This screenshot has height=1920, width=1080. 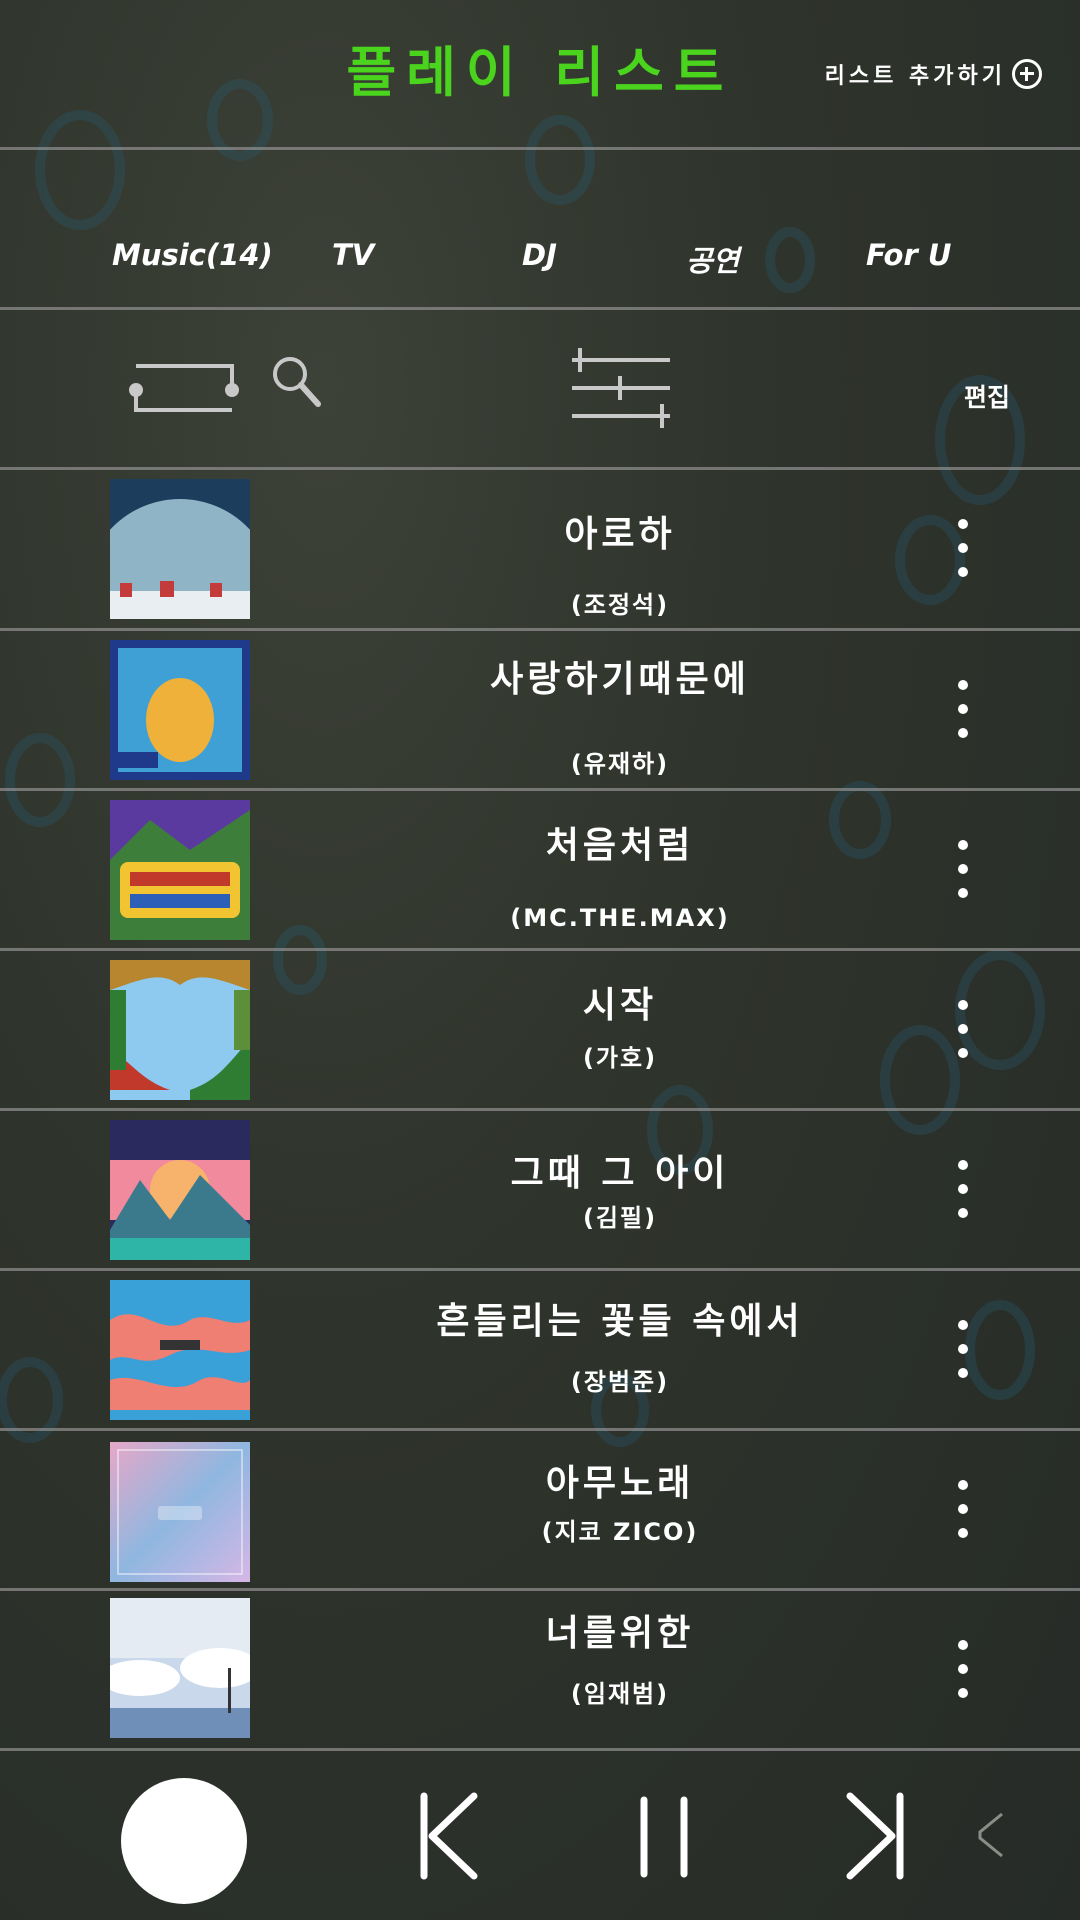 I want to click on tab-tv: TV, so click(x=353, y=255).